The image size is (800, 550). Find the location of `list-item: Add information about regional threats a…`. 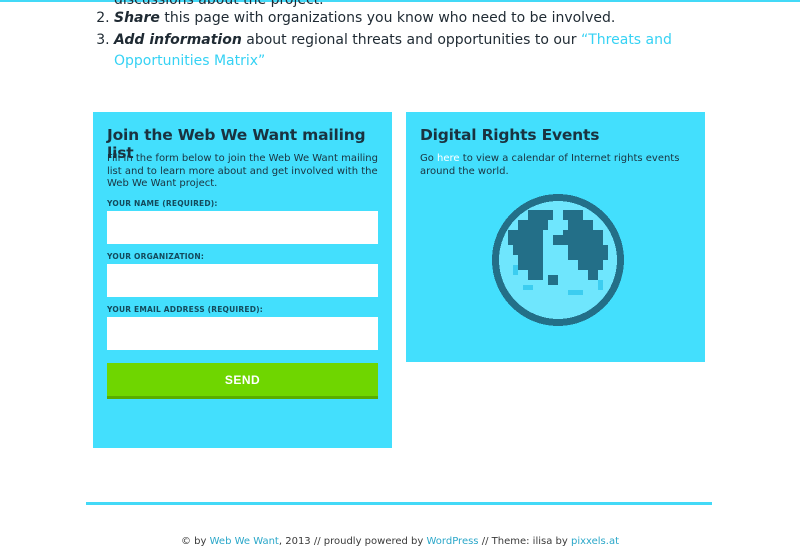

list-item: Add information about regional threats a… is located at coordinates (424, 51).